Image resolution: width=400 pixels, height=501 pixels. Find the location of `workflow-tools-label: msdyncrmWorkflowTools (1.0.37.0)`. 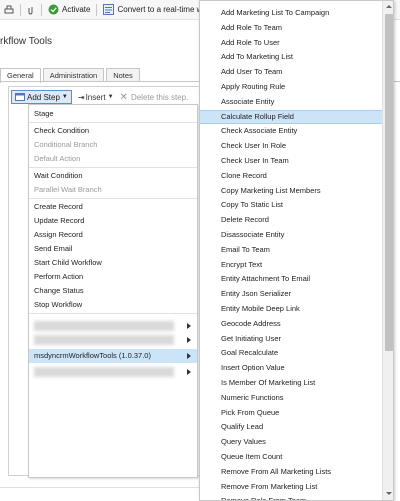

workflow-tools-label: msdyncrmWorkflowTools (1.0.37.0) is located at coordinates (92, 355).